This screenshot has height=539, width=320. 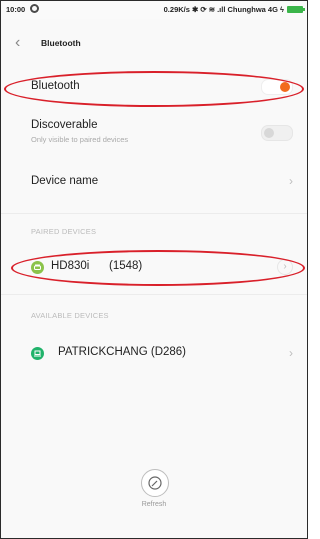 I want to click on header: ‹ Bluetooth, so click(x=154, y=45).